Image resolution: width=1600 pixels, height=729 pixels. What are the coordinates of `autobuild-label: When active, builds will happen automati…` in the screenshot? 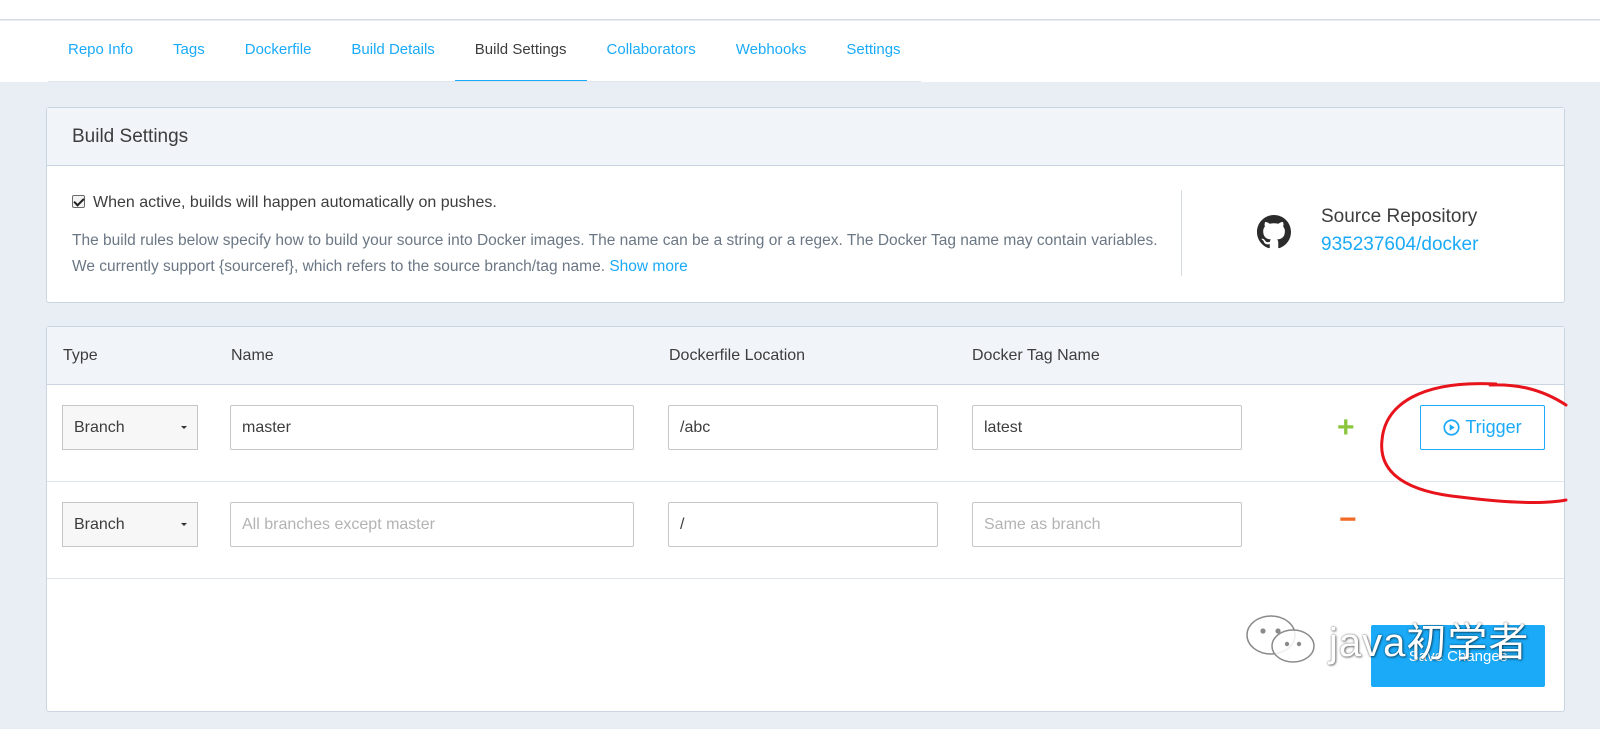 It's located at (295, 202).